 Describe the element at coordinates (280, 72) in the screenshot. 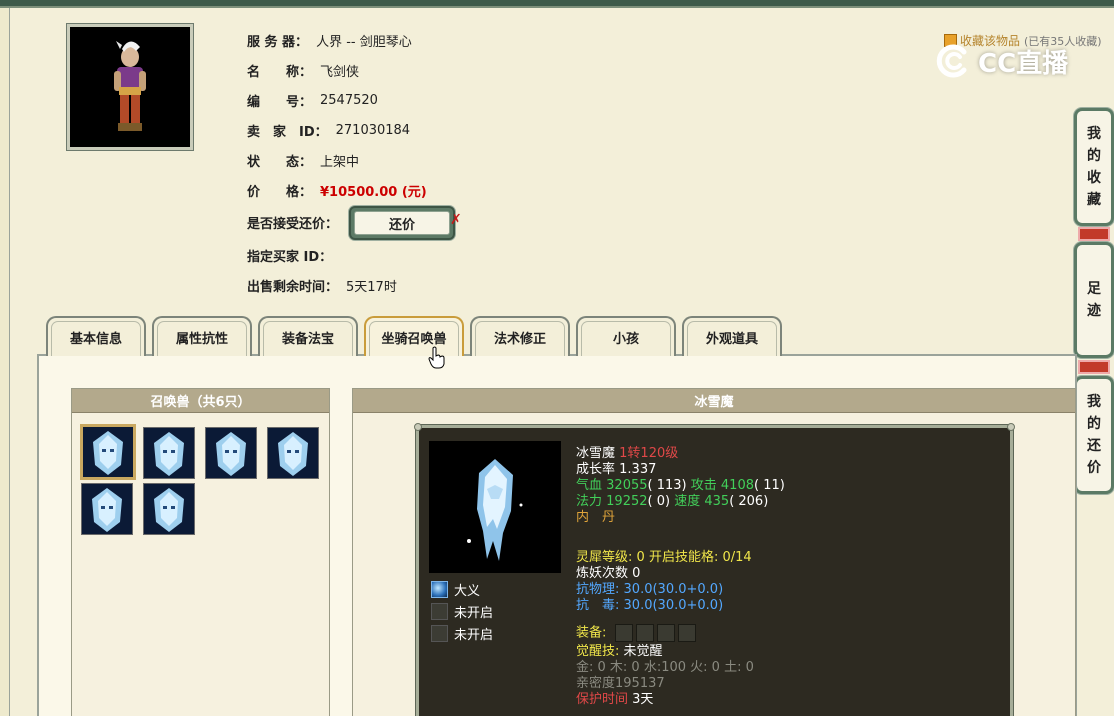

I see `name-label: 名 称：` at that location.